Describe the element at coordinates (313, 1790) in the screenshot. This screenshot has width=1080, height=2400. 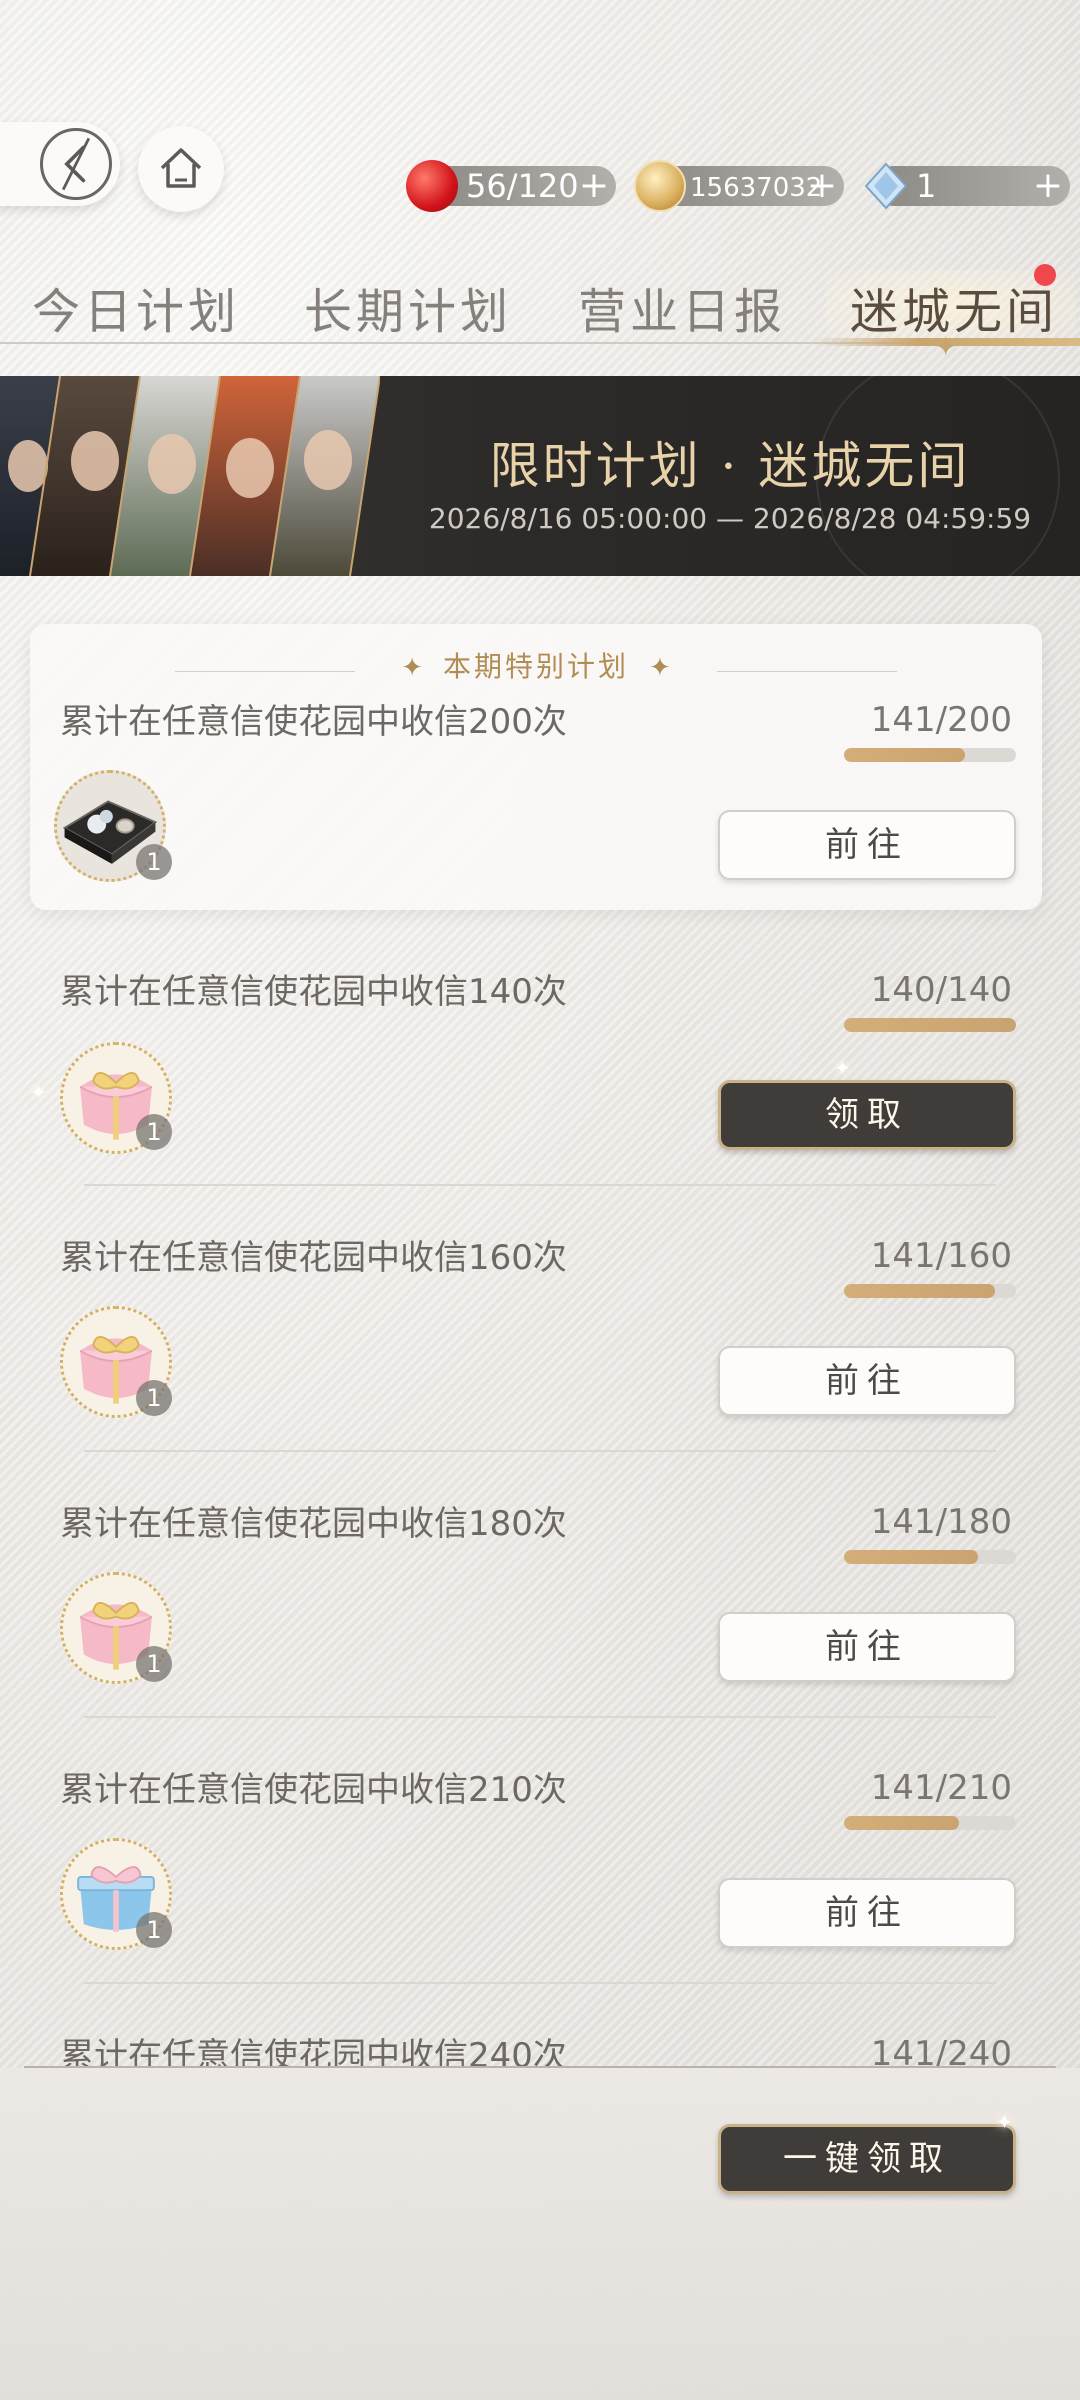
I see `task-title: 累计在任意信使花园中收信210次` at that location.